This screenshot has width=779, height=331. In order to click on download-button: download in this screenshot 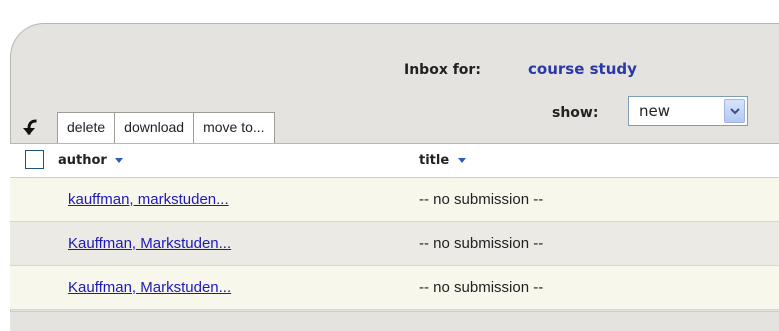, I will do `click(154, 127)`.